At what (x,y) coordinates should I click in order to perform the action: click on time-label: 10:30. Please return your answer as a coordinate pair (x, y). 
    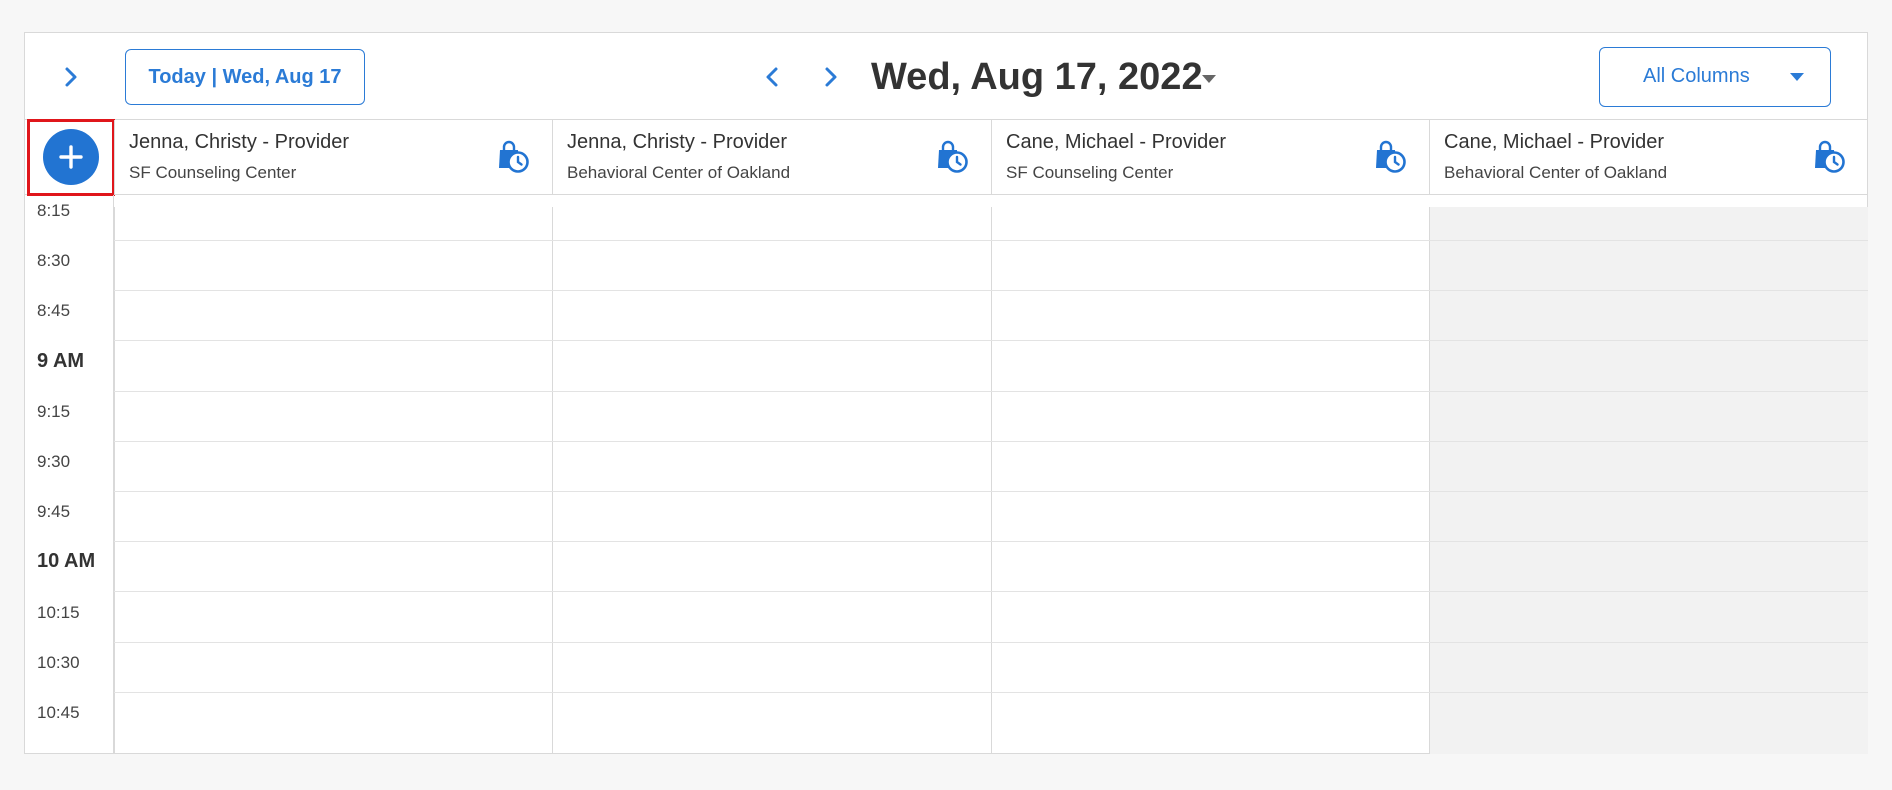
    Looking at the image, I should click on (58, 662).